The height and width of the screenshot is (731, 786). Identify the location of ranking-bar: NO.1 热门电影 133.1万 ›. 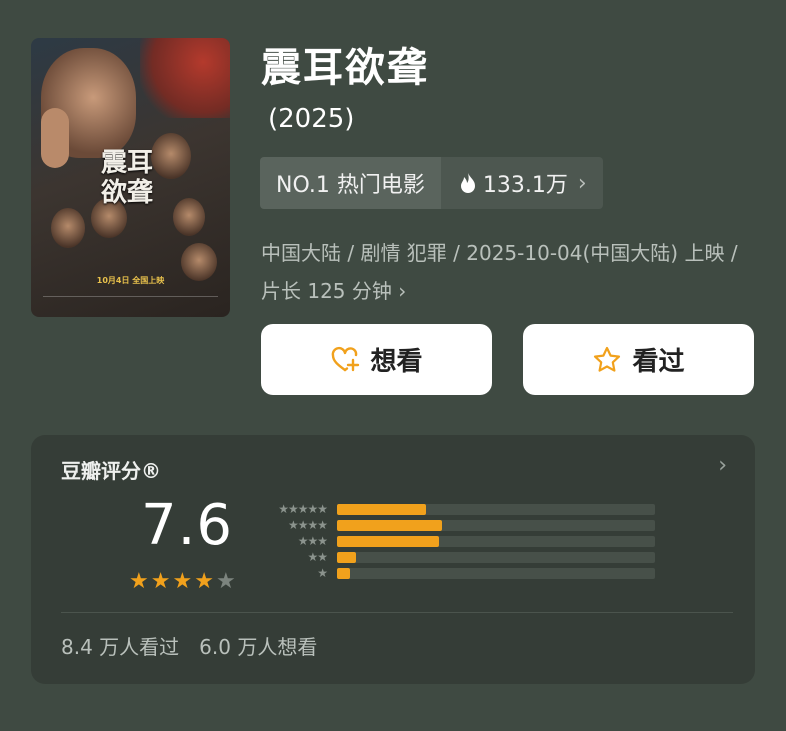
(431, 183).